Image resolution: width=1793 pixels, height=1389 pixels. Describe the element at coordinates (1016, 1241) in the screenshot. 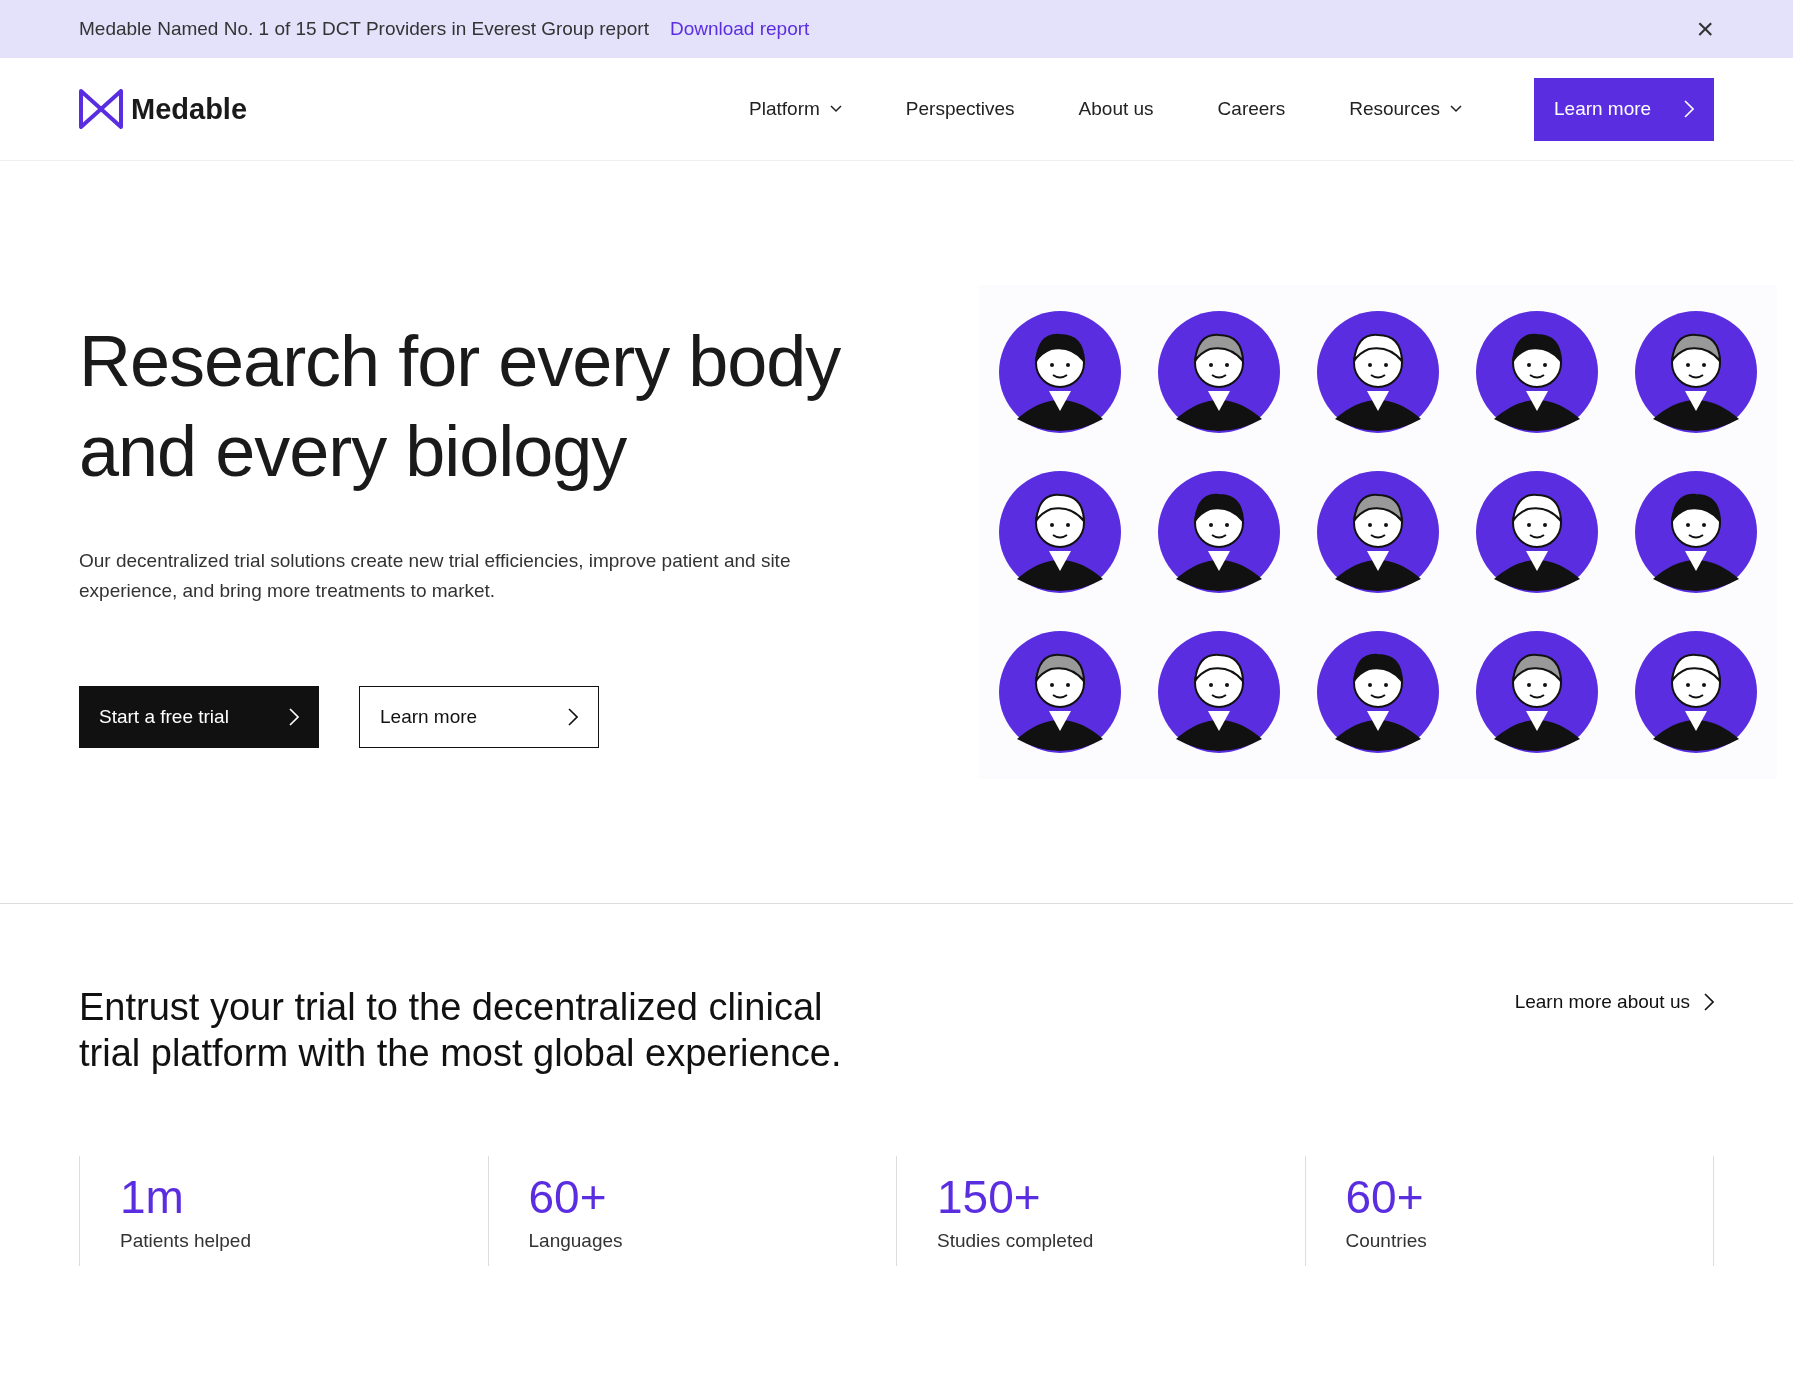

I see `stat-label: Studies completed` at that location.